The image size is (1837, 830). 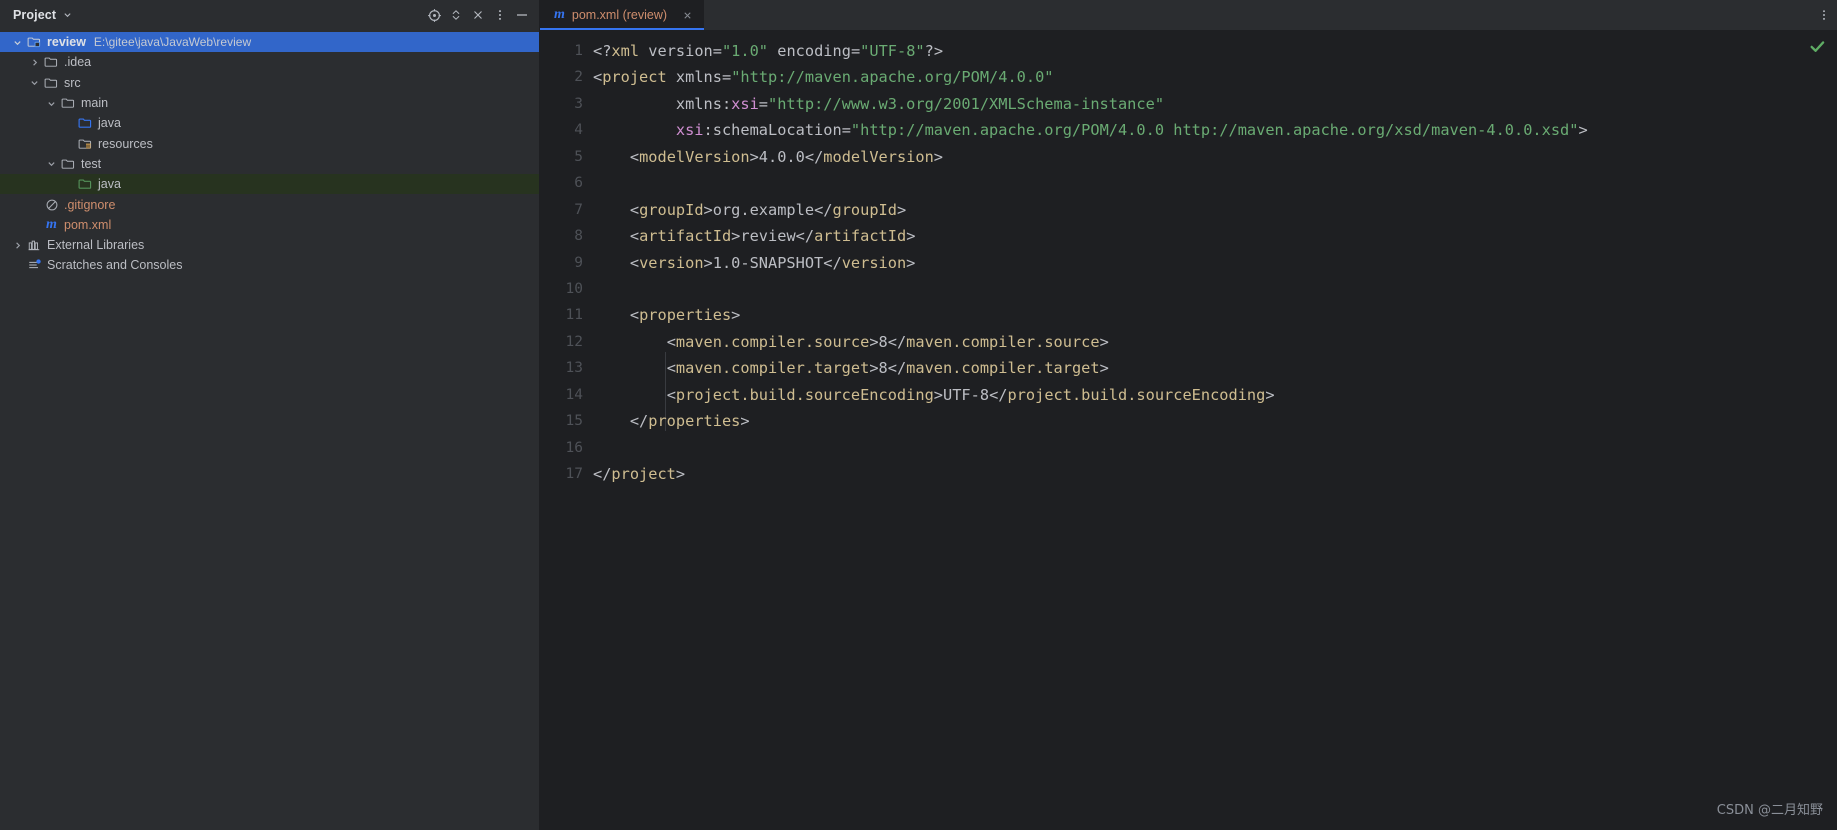 What do you see at coordinates (269, 42) in the screenshot?
I see `tree-row-review: review E:\gitee\java\JavaWeb\review` at bounding box center [269, 42].